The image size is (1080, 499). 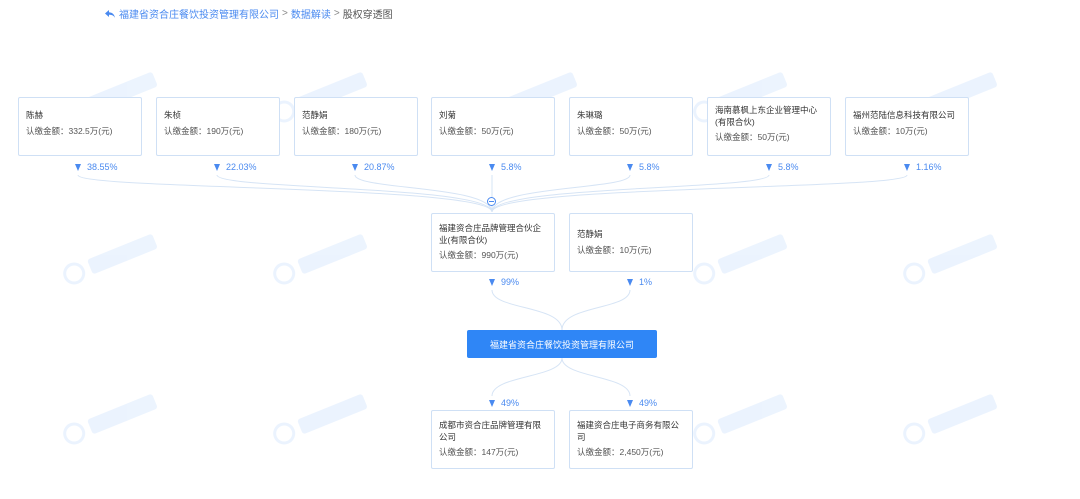 I want to click on shareholder-node: 福建资合庄品牌管理合伙企业(有限合伙) 认缴金额：990万(元), so click(x=493, y=242).